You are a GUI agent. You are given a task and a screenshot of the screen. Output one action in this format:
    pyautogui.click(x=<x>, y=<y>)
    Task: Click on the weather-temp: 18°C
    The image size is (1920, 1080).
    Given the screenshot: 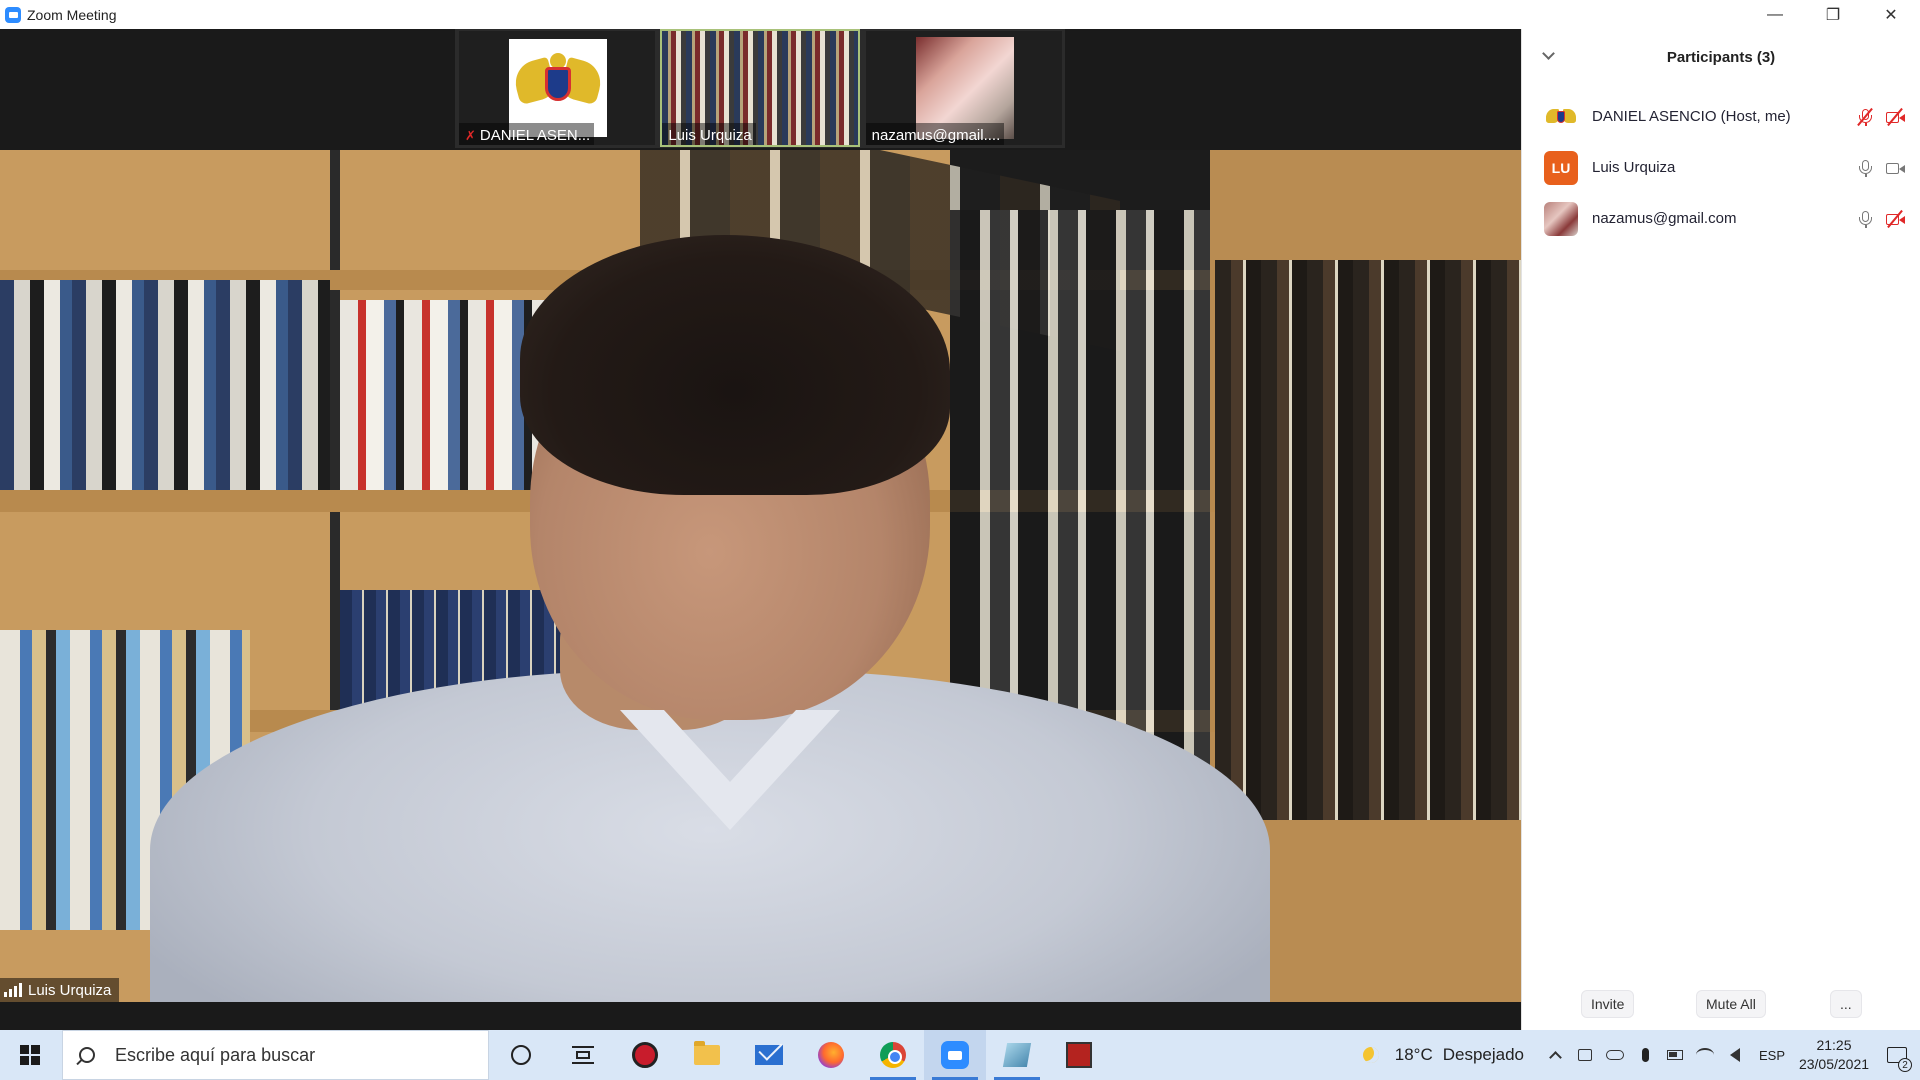 What is the action you would take?
    pyautogui.click(x=1413, y=1054)
    